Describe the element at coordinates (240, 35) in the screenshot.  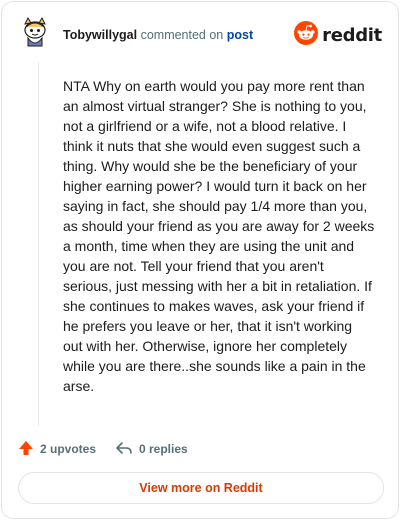
I see `post-link: post` at that location.